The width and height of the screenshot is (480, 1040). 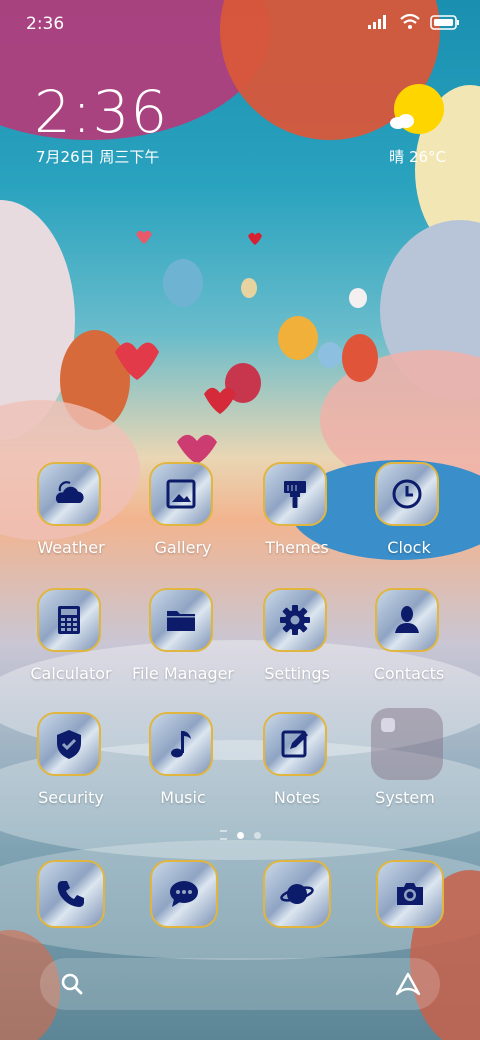 What do you see at coordinates (240, 25) in the screenshot?
I see `status-bar: 2:36` at bounding box center [240, 25].